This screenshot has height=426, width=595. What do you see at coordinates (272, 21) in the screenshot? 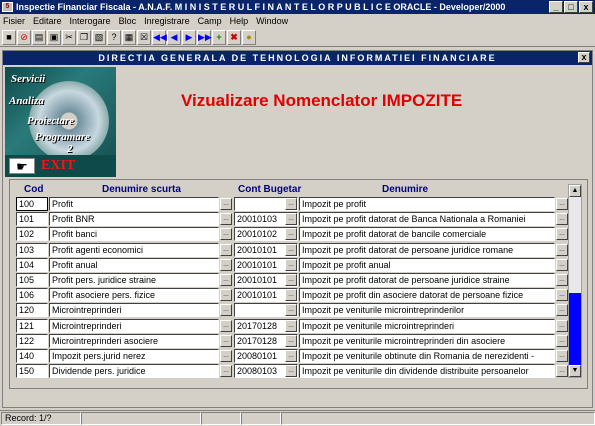
I see `menu-window: Window` at bounding box center [272, 21].